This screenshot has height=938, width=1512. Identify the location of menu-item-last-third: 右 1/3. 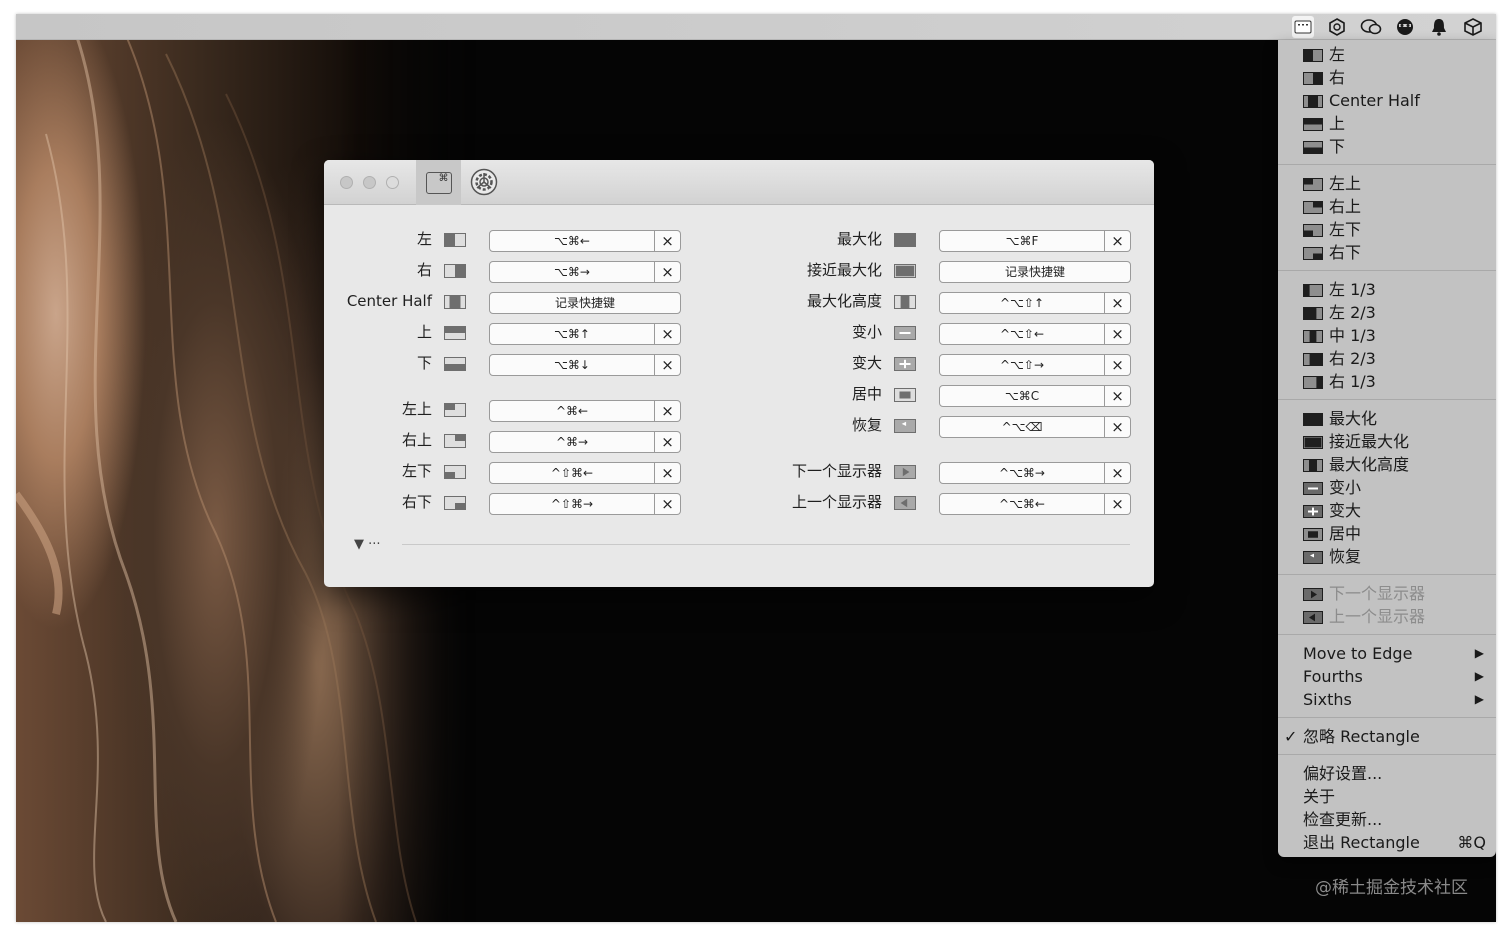
(1387, 381).